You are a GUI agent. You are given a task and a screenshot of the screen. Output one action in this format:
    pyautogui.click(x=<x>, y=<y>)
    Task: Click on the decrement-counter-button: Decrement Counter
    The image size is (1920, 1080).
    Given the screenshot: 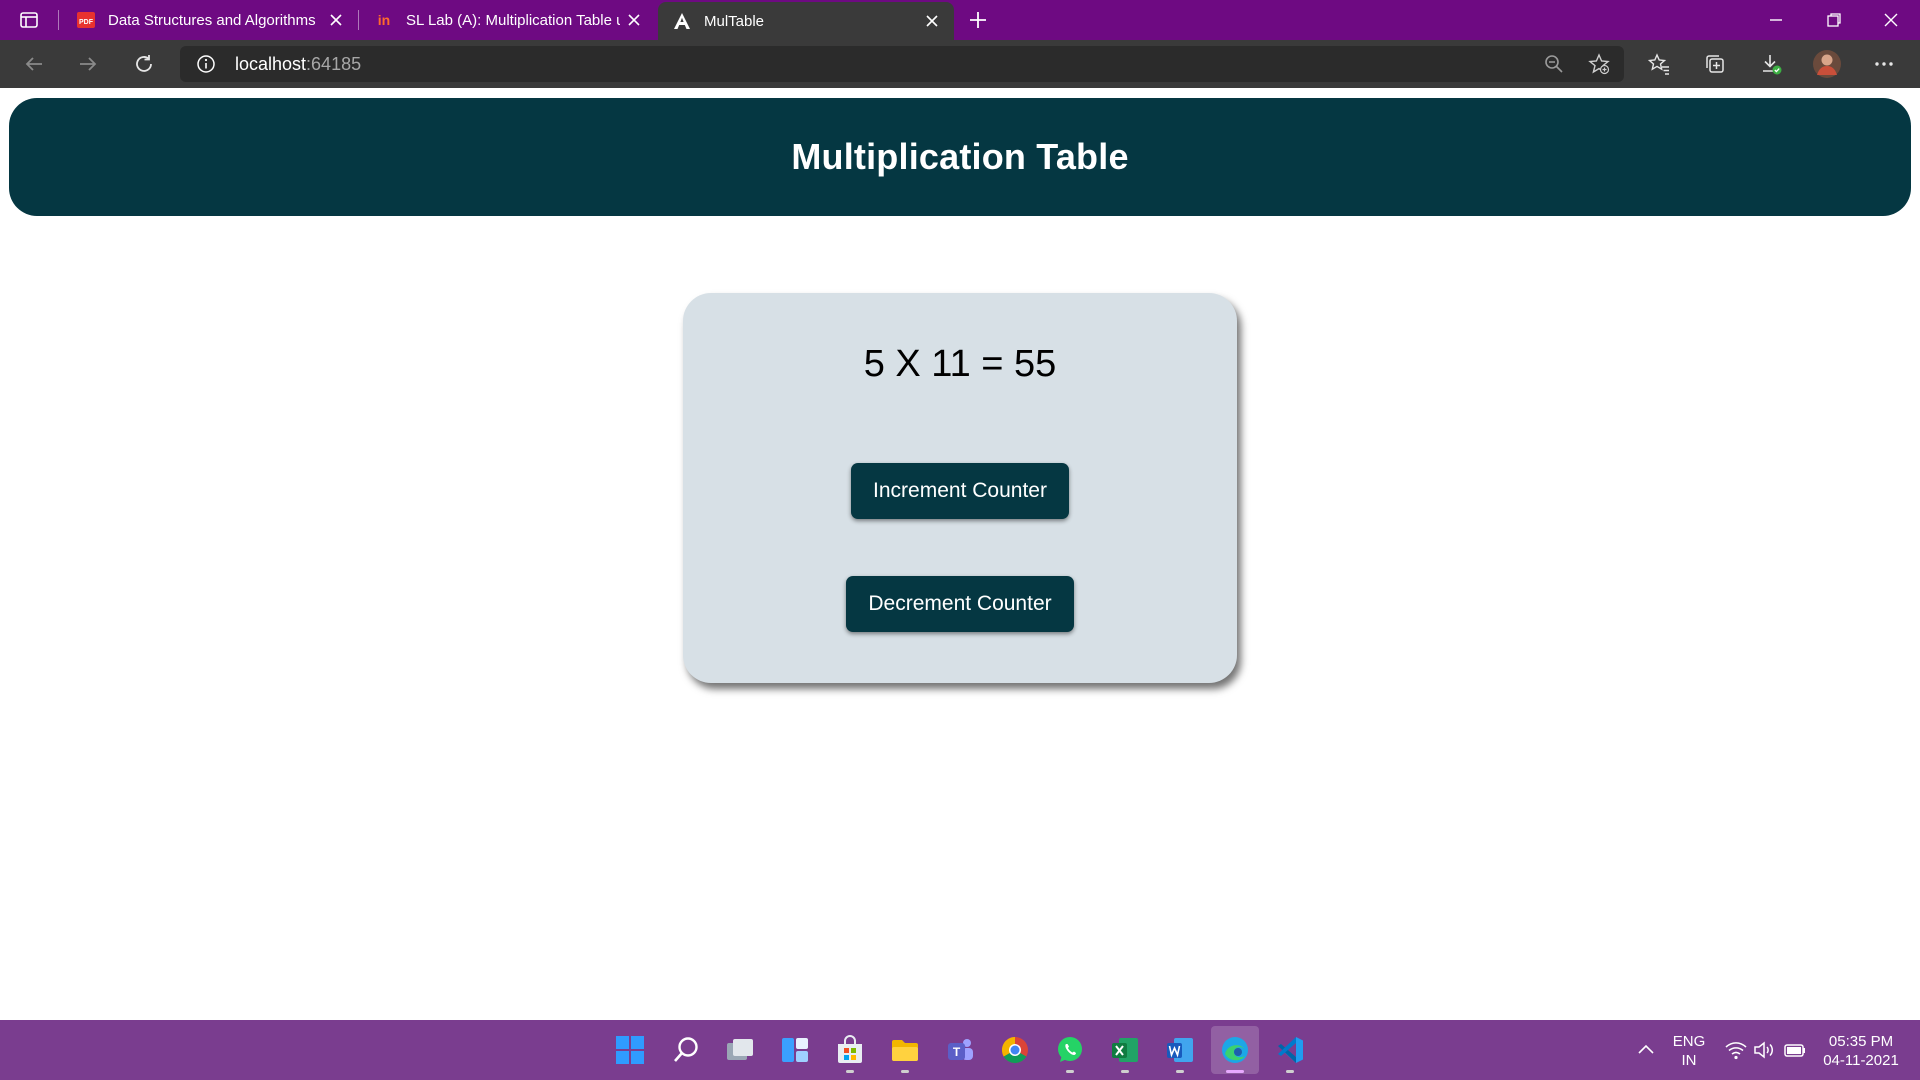 What is the action you would take?
    pyautogui.click(x=960, y=604)
    